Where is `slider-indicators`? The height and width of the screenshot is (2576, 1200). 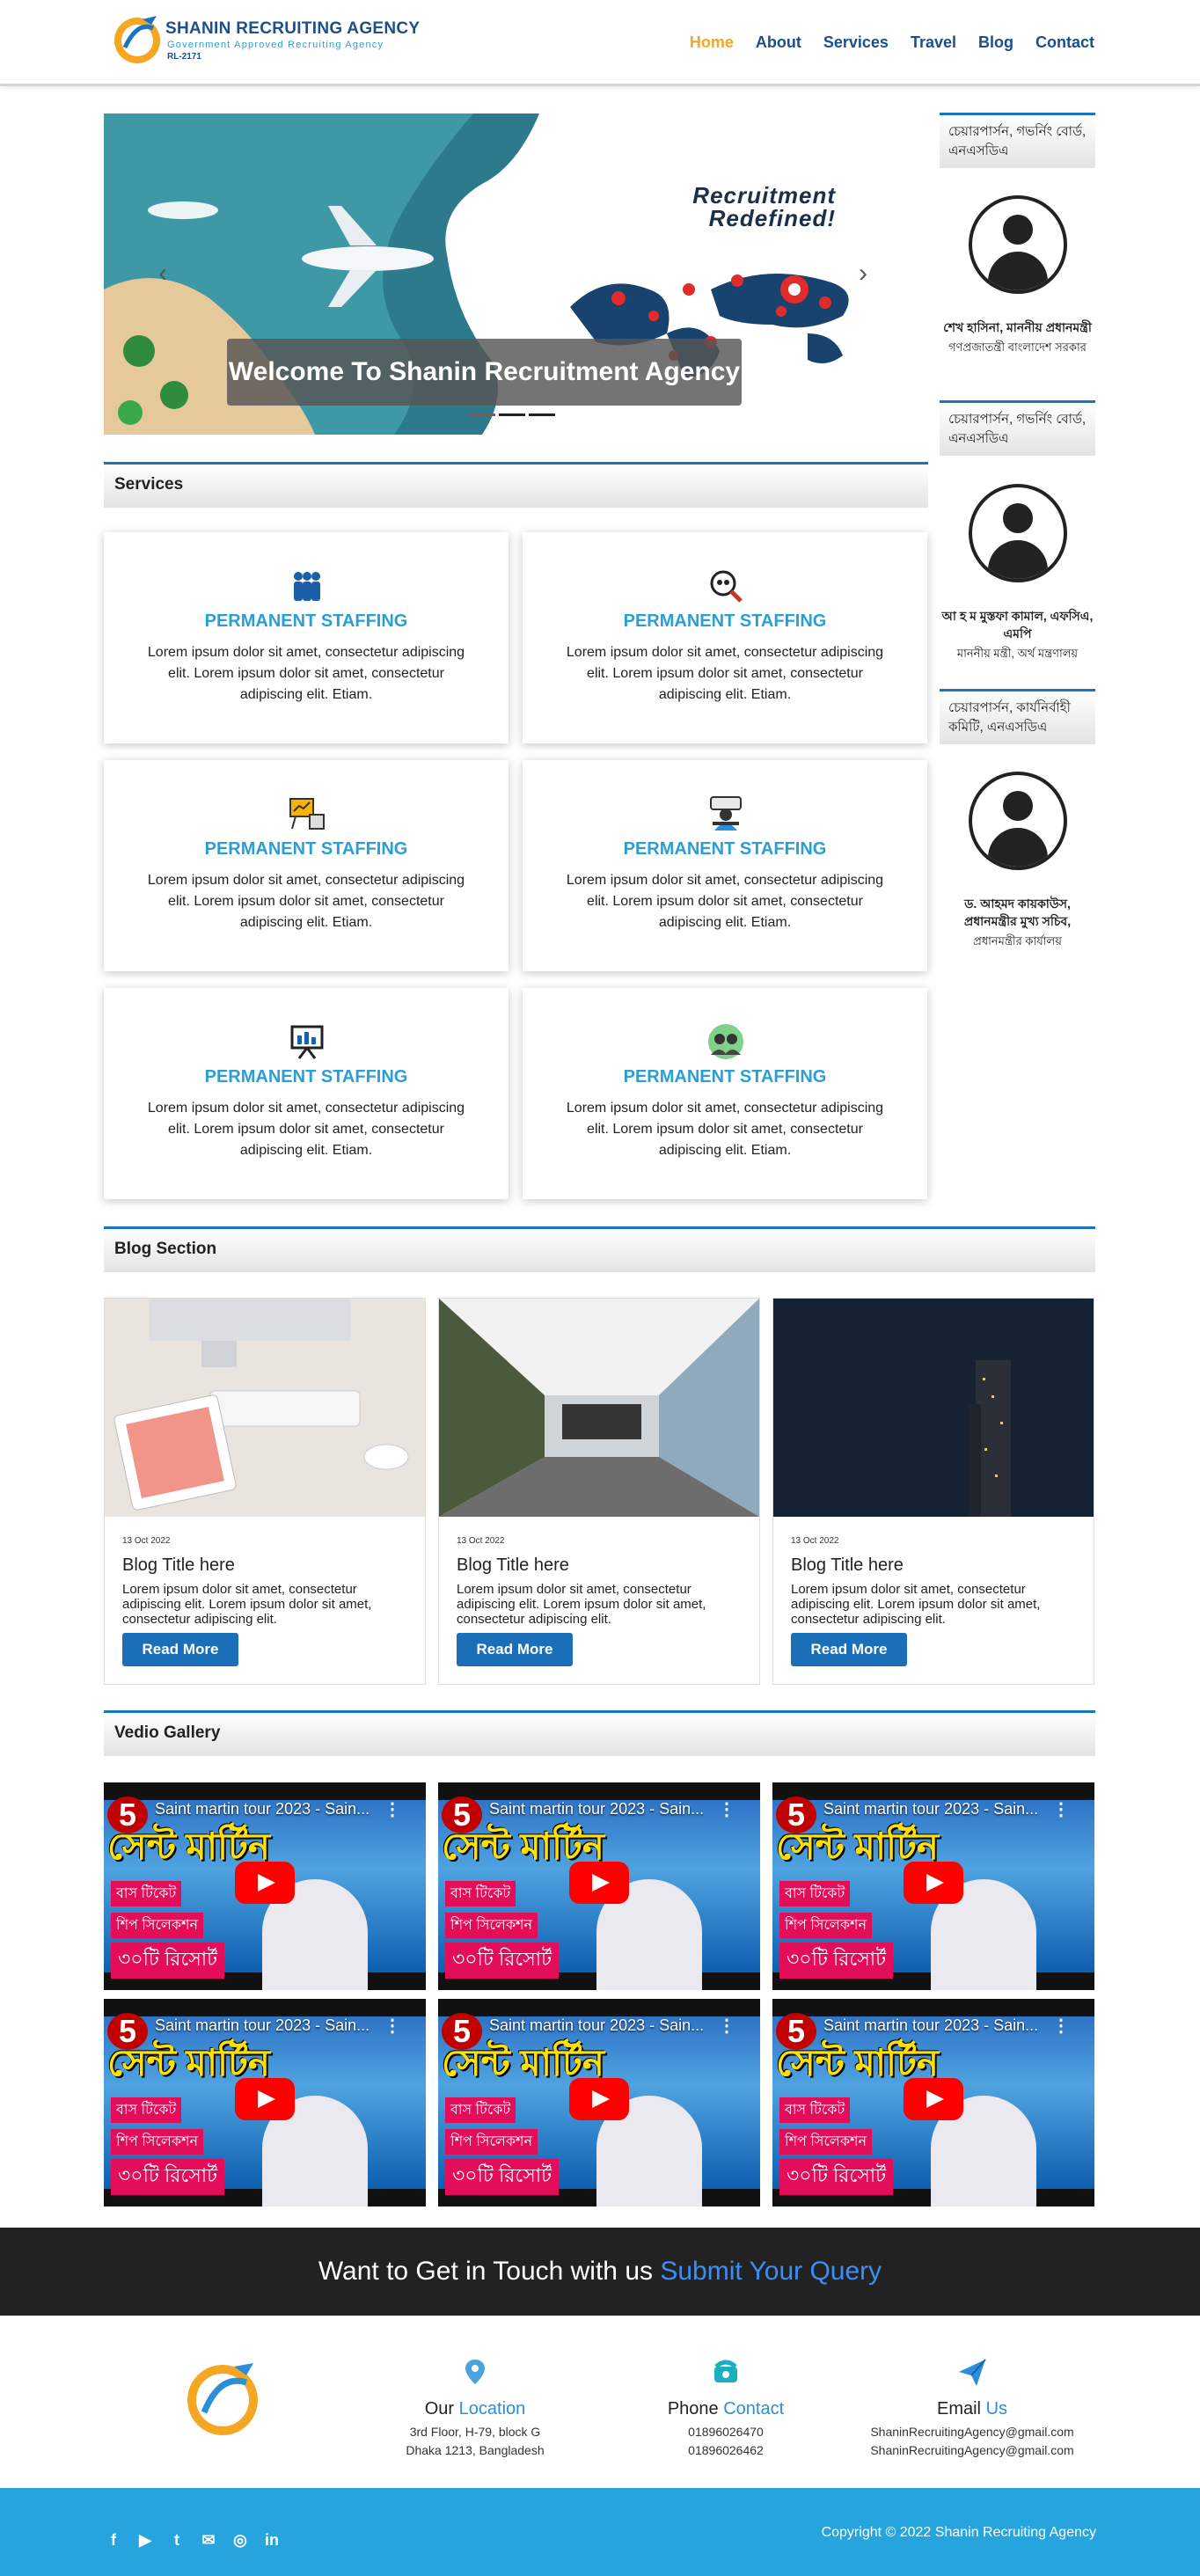
slider-indicators is located at coordinates (512, 414).